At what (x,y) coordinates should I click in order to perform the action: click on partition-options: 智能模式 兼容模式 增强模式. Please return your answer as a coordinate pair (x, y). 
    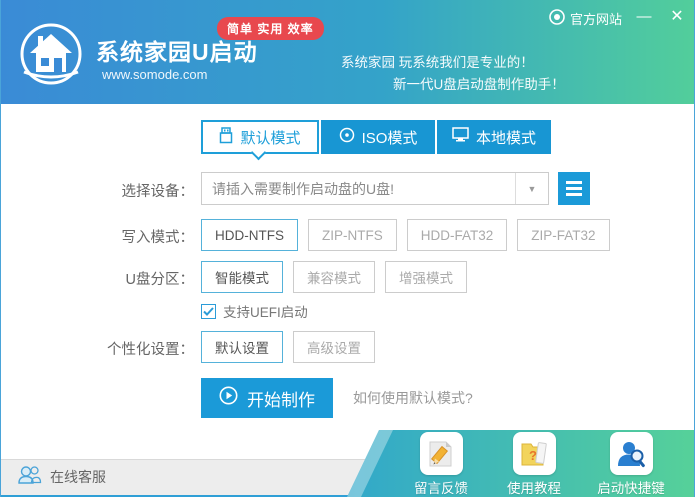
    Looking at the image, I should click on (334, 277).